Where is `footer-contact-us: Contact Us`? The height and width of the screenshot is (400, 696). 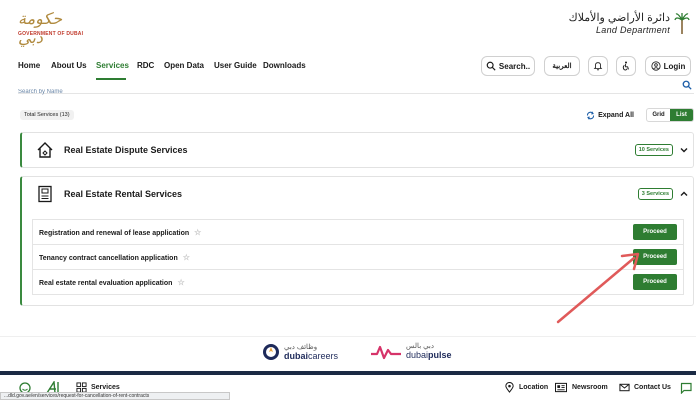
footer-contact-us: Contact Us is located at coordinates (645, 387).